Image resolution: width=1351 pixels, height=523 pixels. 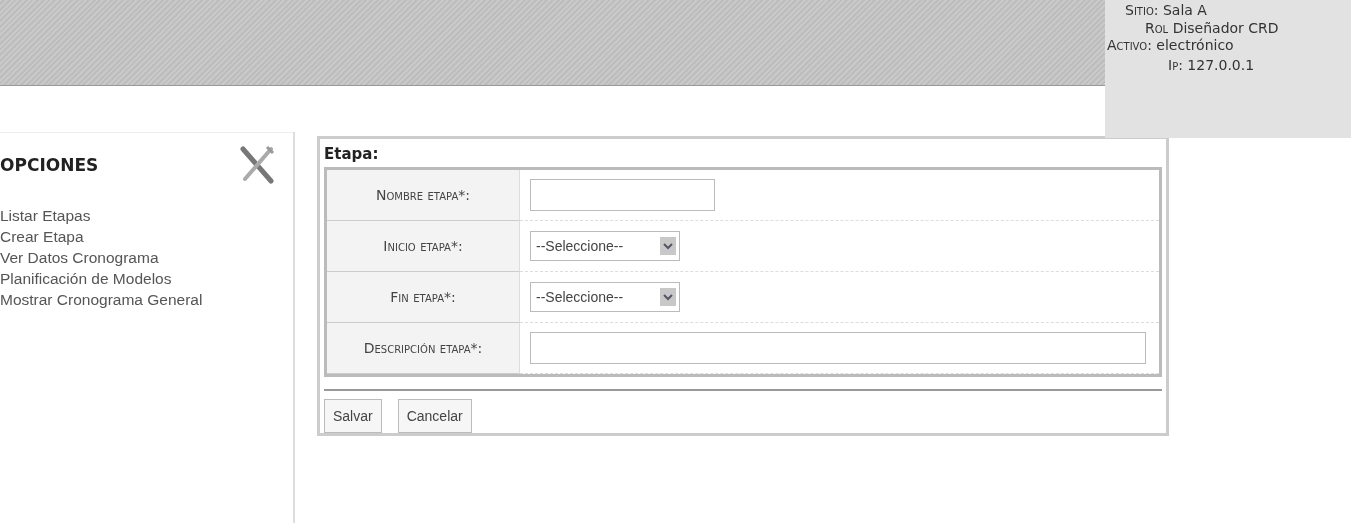 I want to click on form-button: Cancelar, so click(x=434, y=416).